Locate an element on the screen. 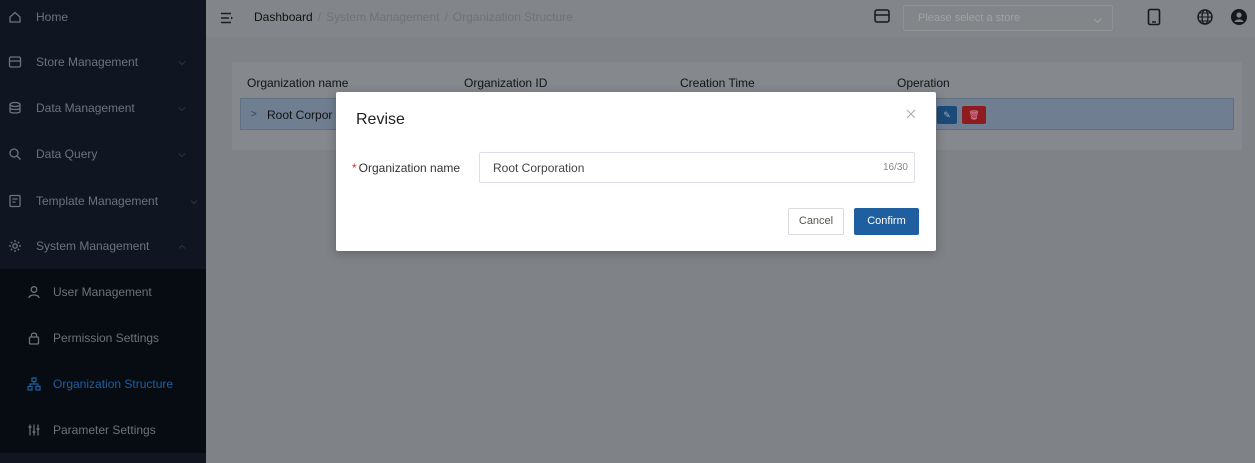 The width and height of the screenshot is (1255, 463). expand-icon: > is located at coordinates (254, 114).